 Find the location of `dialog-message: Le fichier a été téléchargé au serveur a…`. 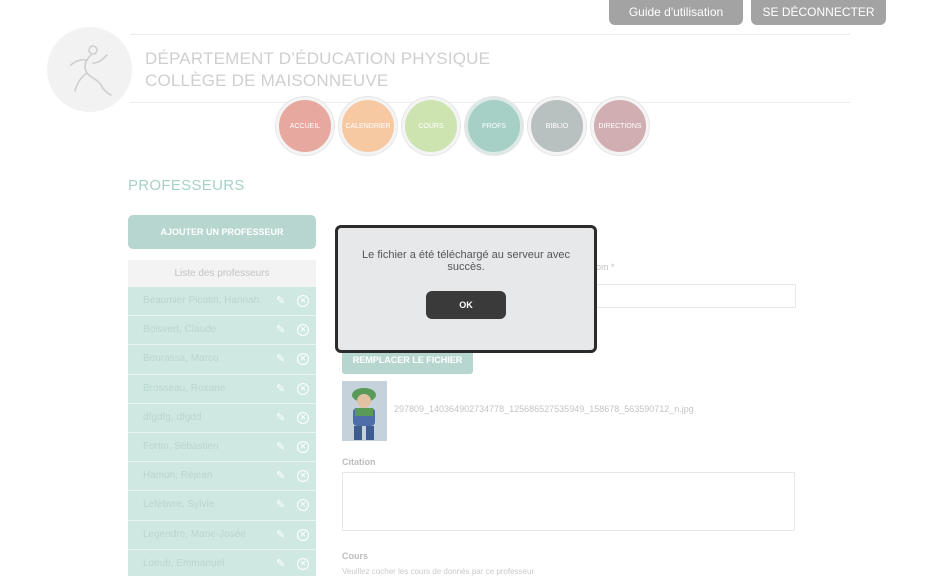

dialog-message: Le fichier a été téléchargé au serveur a… is located at coordinates (466, 261).